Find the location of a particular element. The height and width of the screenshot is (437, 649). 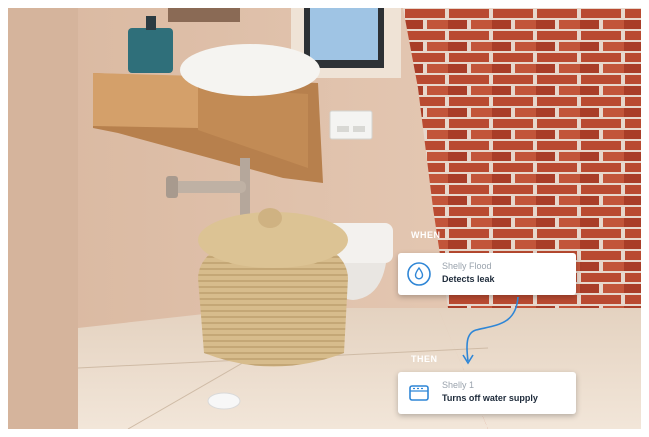

relay-device-icon is located at coordinates (419, 393).